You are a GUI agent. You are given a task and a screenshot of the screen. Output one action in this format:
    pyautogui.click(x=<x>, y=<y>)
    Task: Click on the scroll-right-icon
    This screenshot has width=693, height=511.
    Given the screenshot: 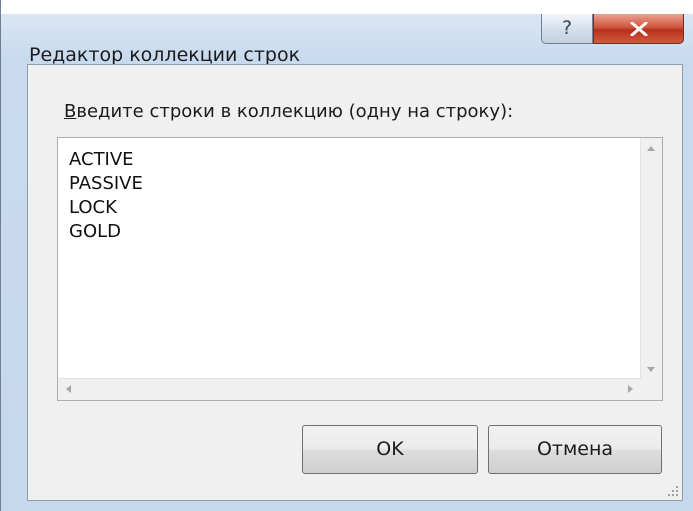 What is the action you would take?
    pyautogui.click(x=630, y=389)
    